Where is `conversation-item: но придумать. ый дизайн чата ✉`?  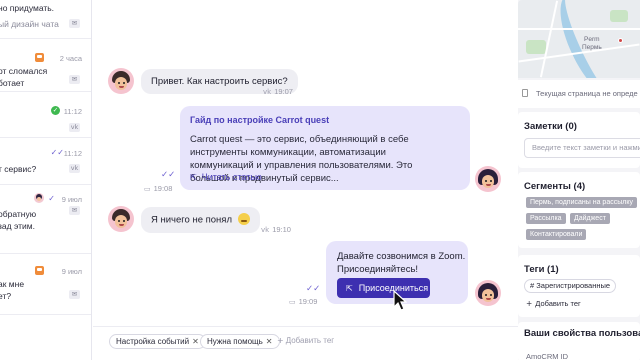
conversation-item: но придумать. ый дизайн чата ✉ is located at coordinates (45, 19).